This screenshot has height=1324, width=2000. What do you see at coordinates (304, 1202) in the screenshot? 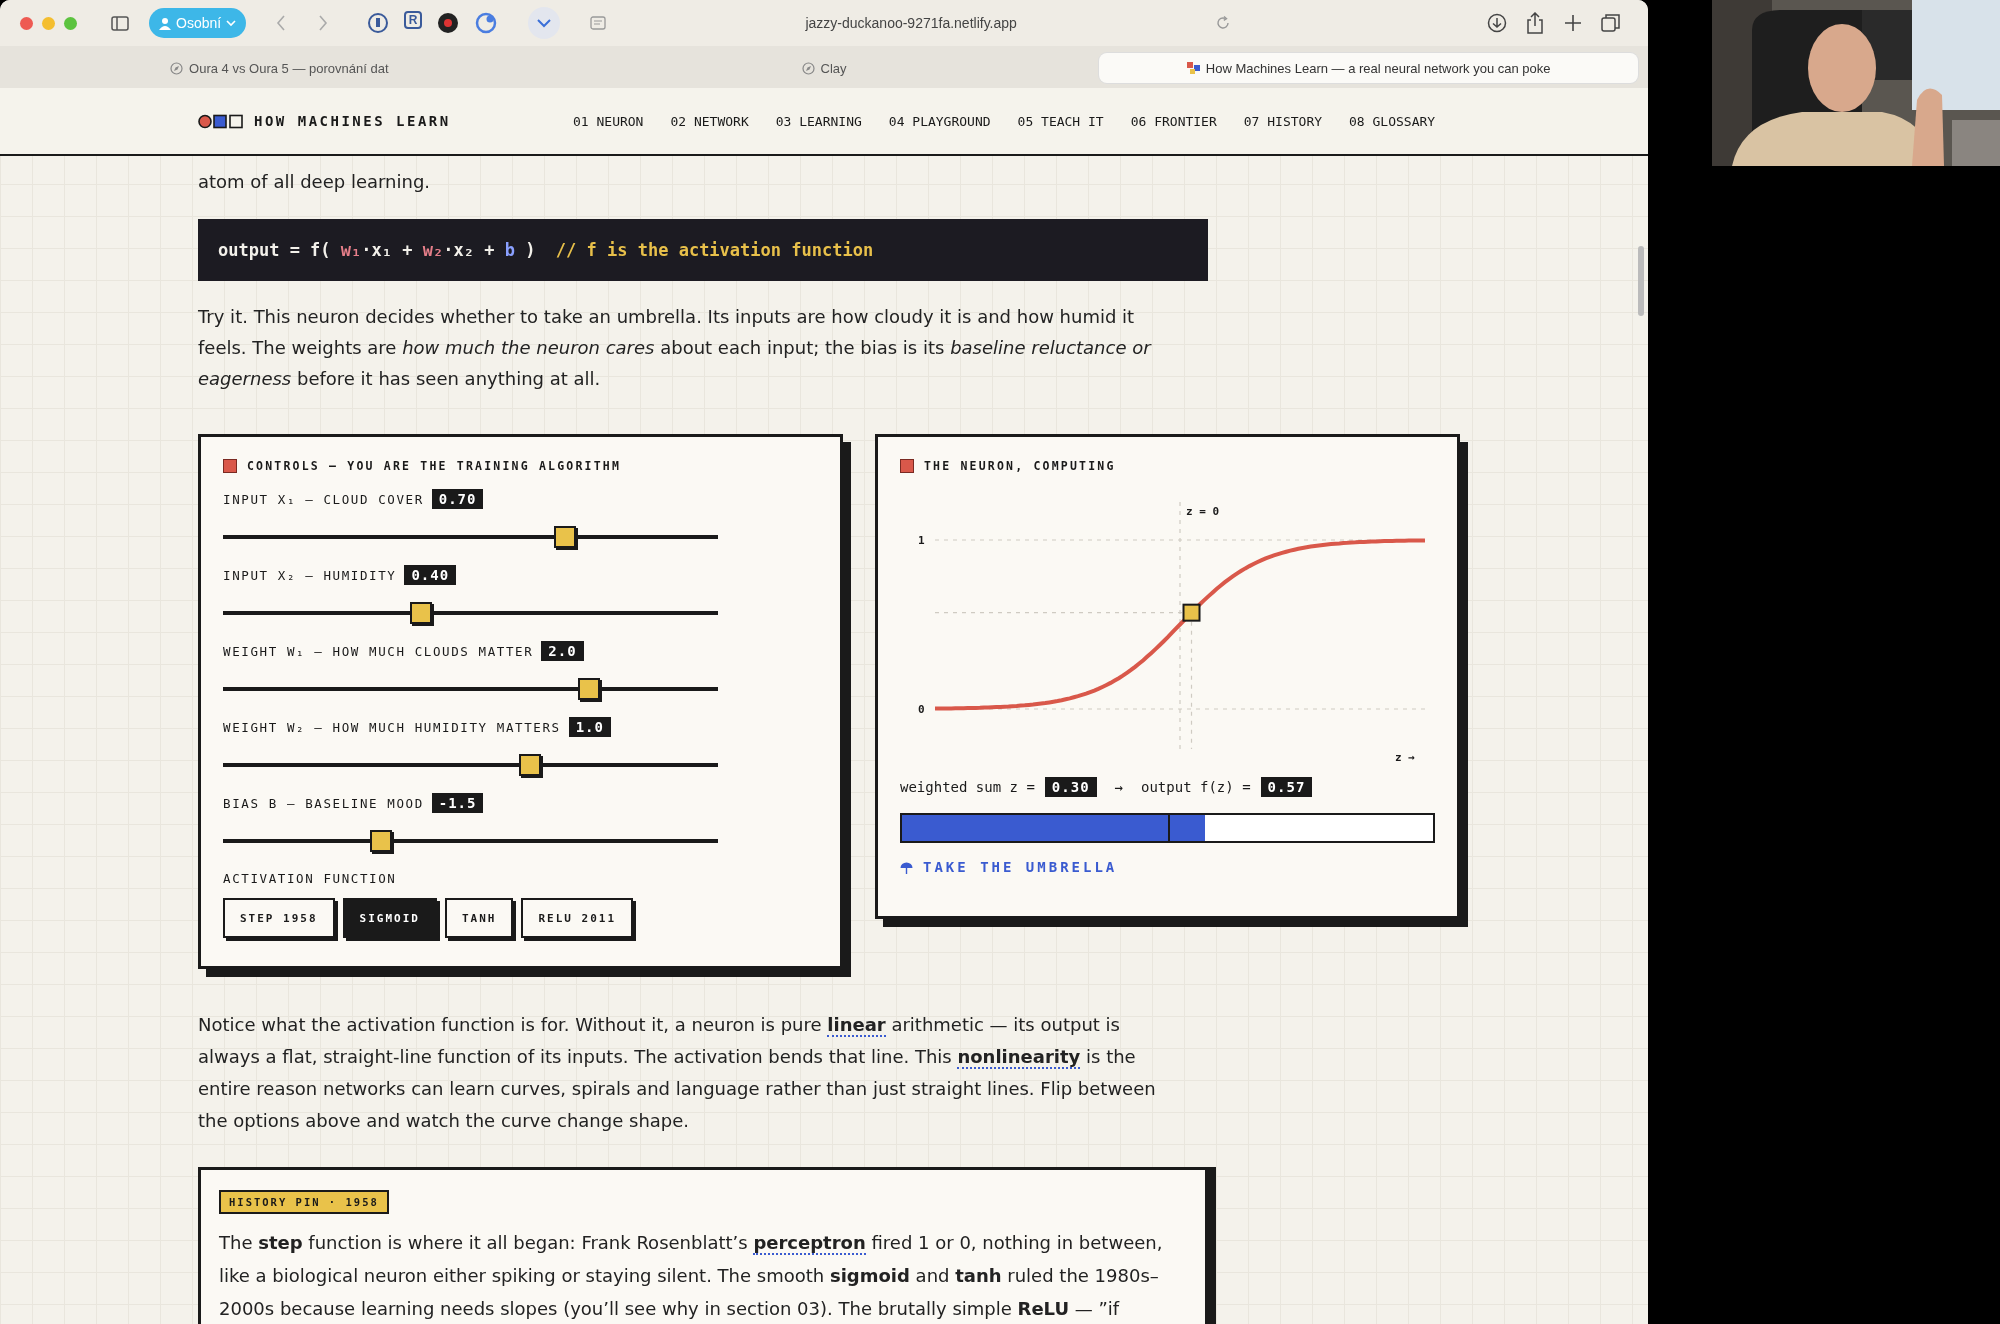
I see `history-badge: HISTORY PIN · 1958` at bounding box center [304, 1202].